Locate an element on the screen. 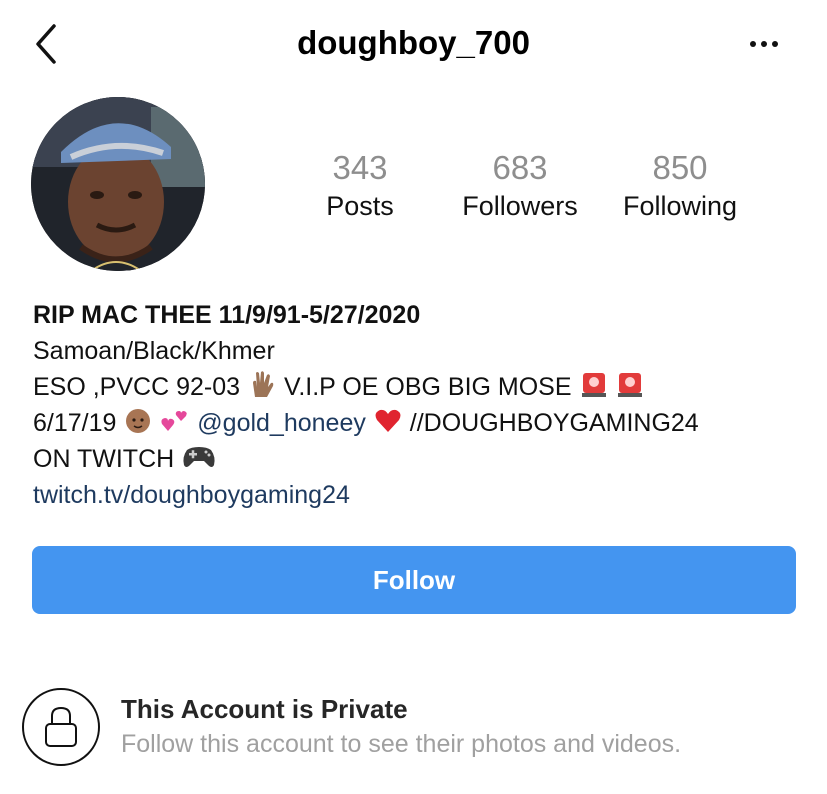  followers-count: 683 is located at coordinates (520, 167).